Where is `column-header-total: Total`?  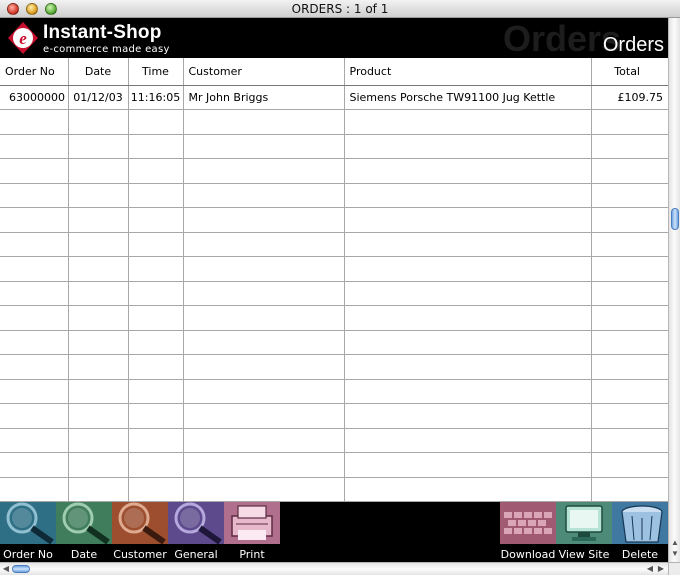 column-header-total: Total is located at coordinates (629, 72).